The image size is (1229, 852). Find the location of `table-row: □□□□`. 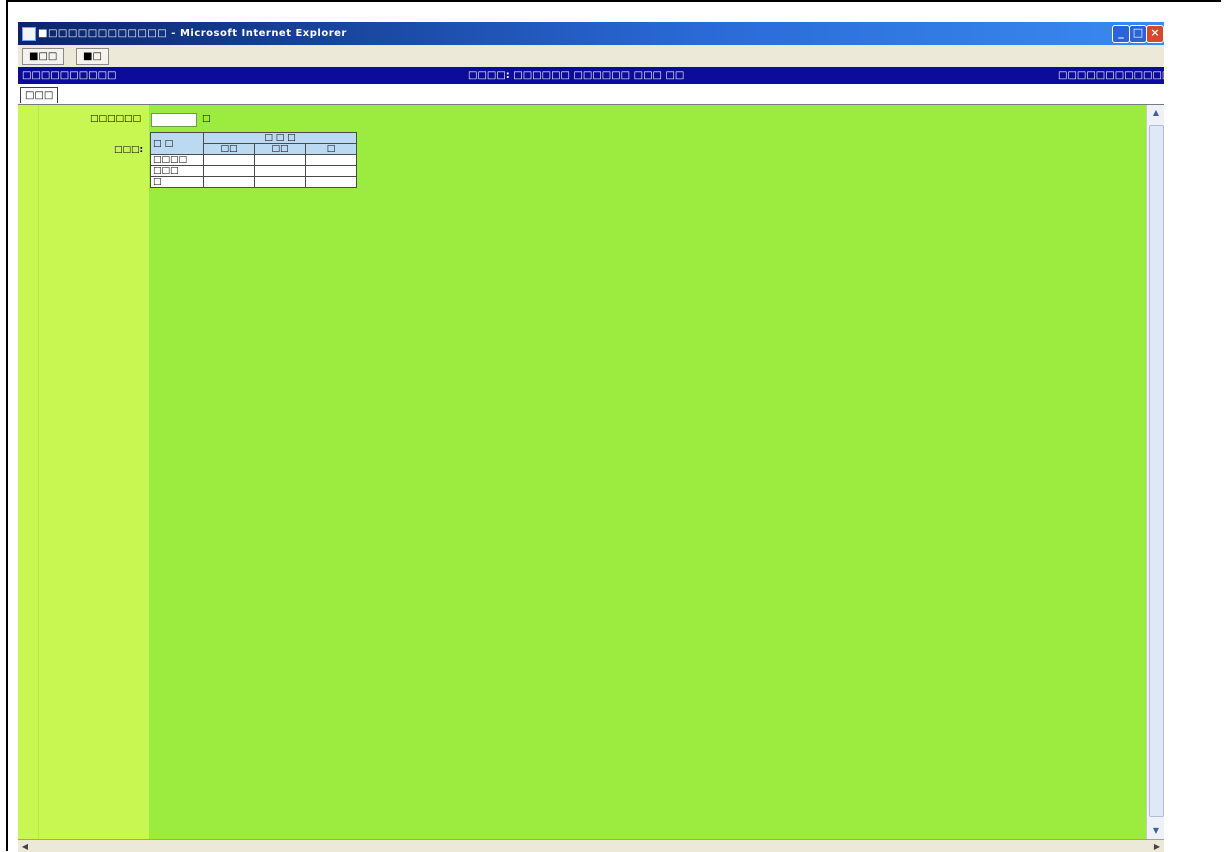

table-row: □□□□ is located at coordinates (253, 160).